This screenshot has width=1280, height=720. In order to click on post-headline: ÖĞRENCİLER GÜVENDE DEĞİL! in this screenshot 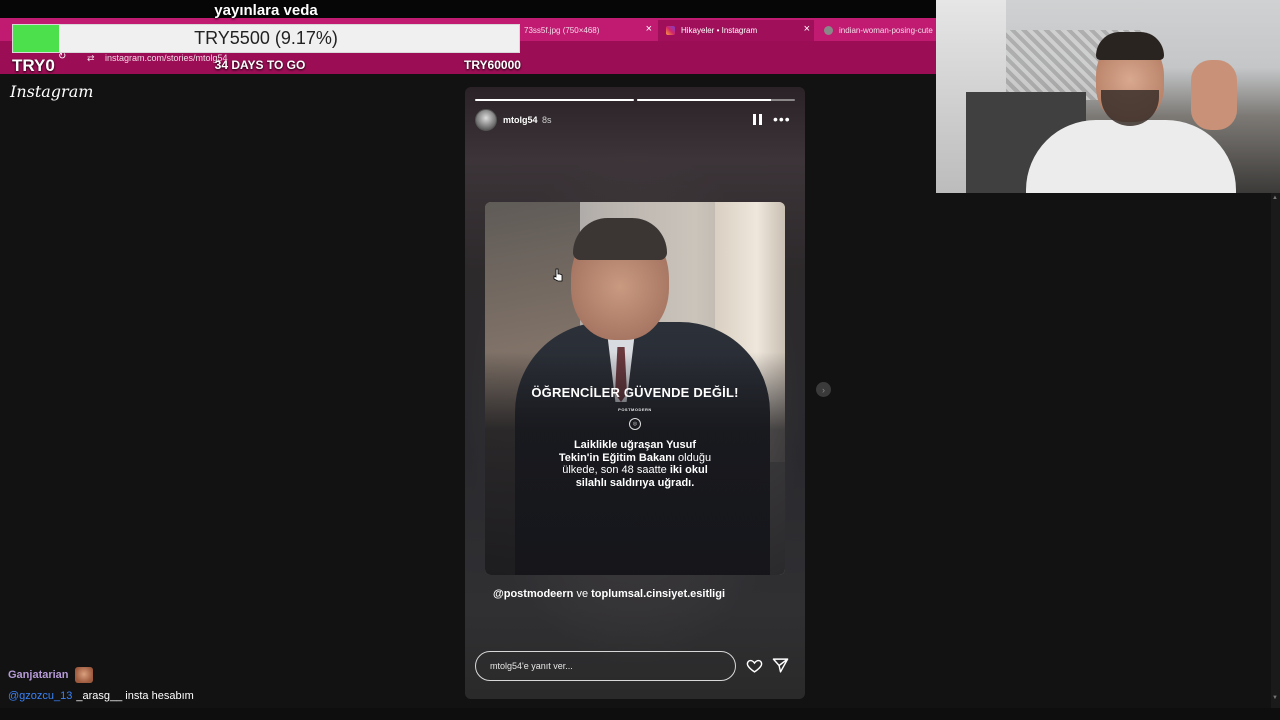, I will do `click(635, 392)`.